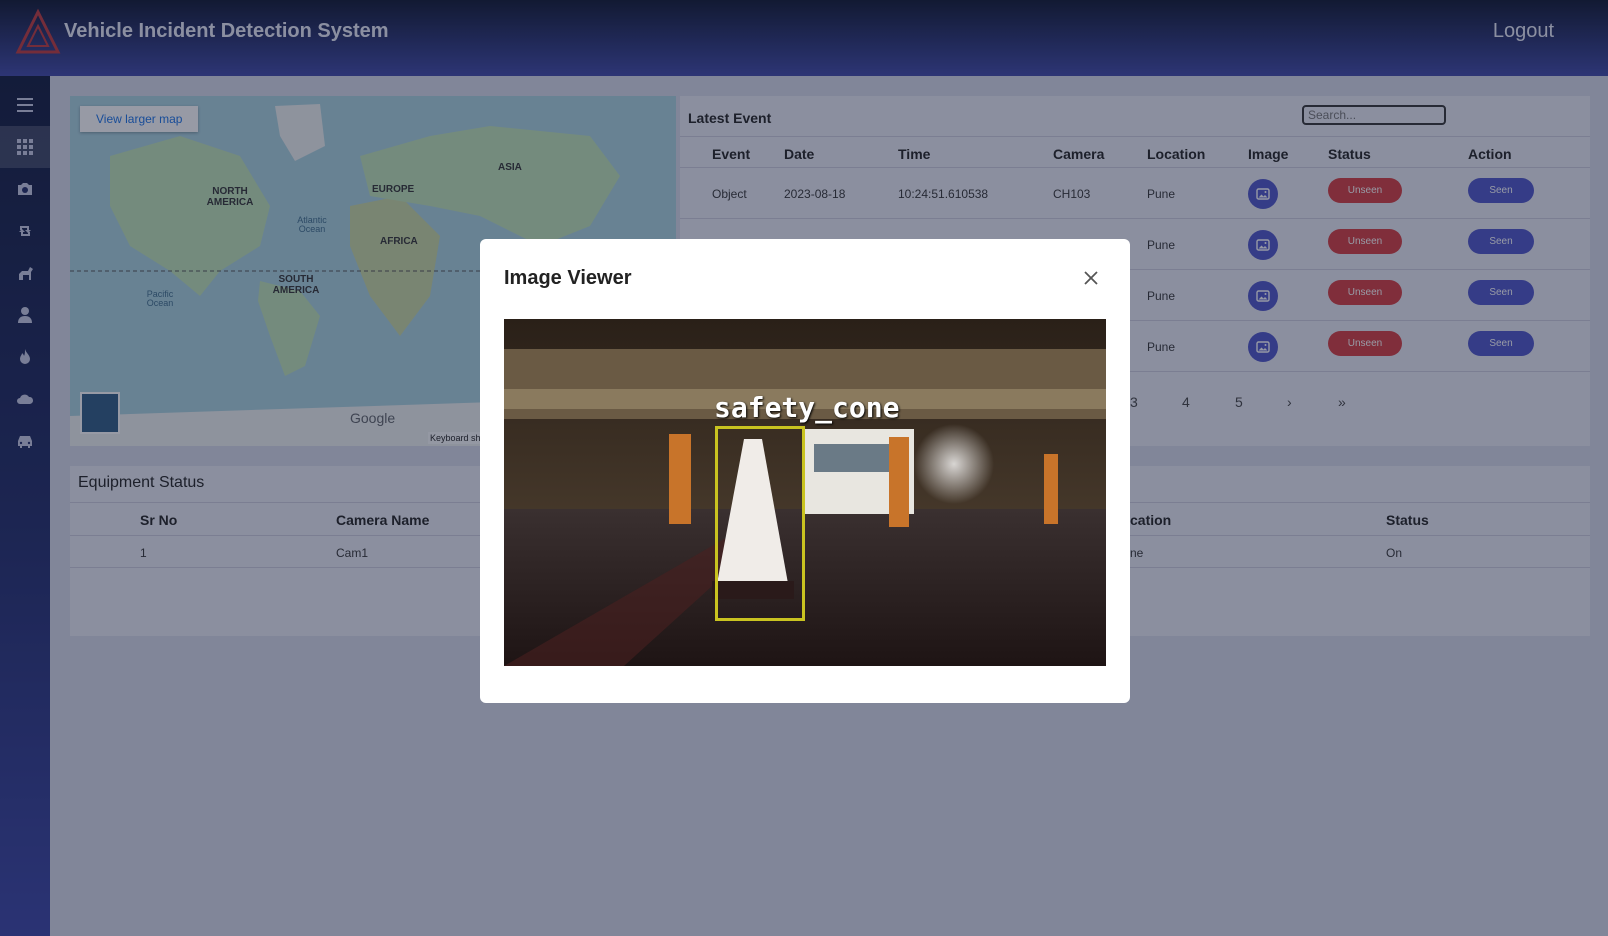  What do you see at coordinates (760, 523) in the screenshot?
I see `detection-bounding-box` at bounding box center [760, 523].